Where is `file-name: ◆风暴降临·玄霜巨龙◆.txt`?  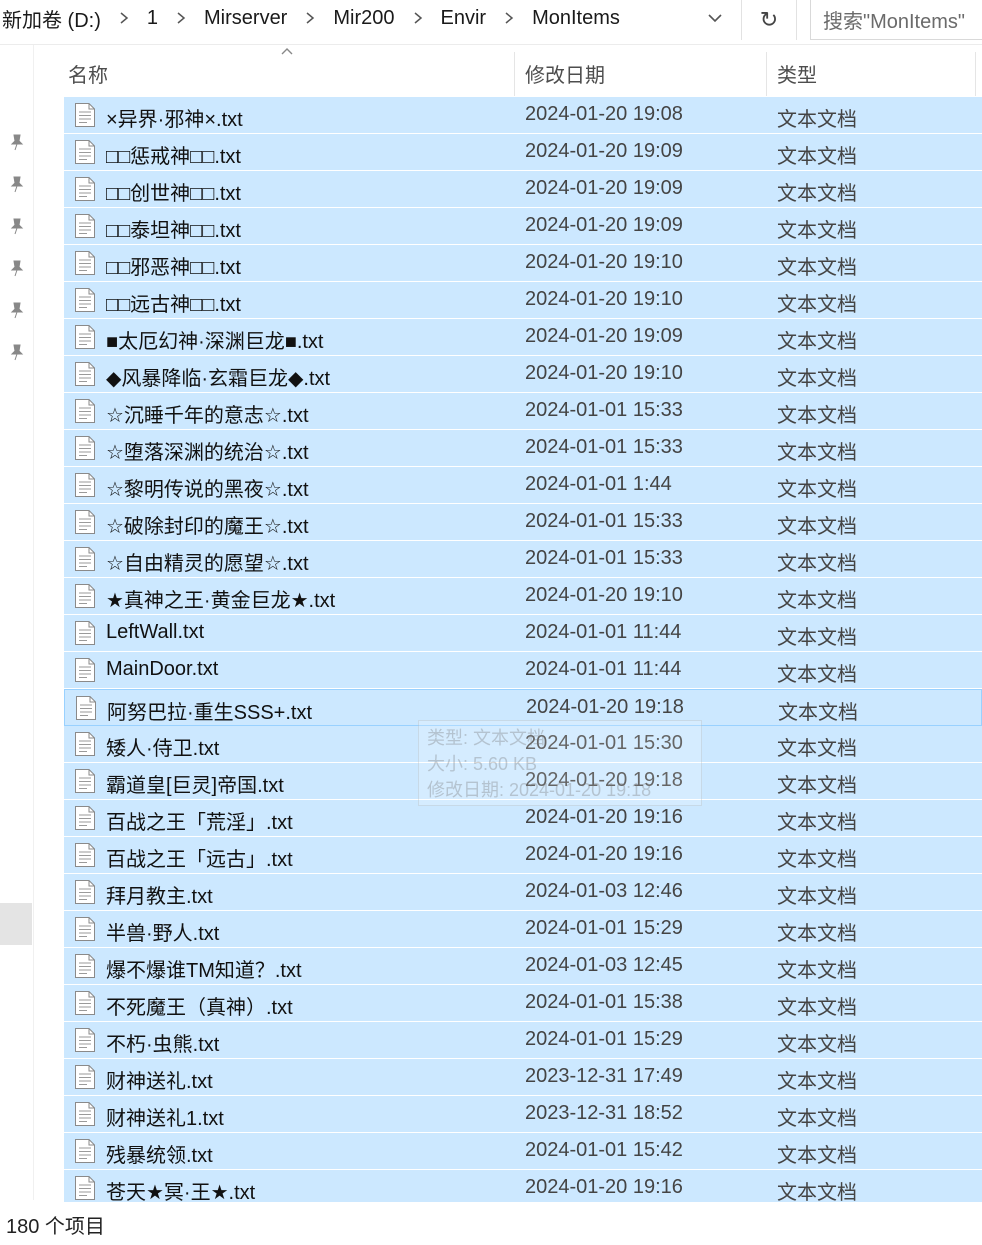
file-name: ◆风暴降临·玄霜巨龙◆.txt is located at coordinates (218, 379).